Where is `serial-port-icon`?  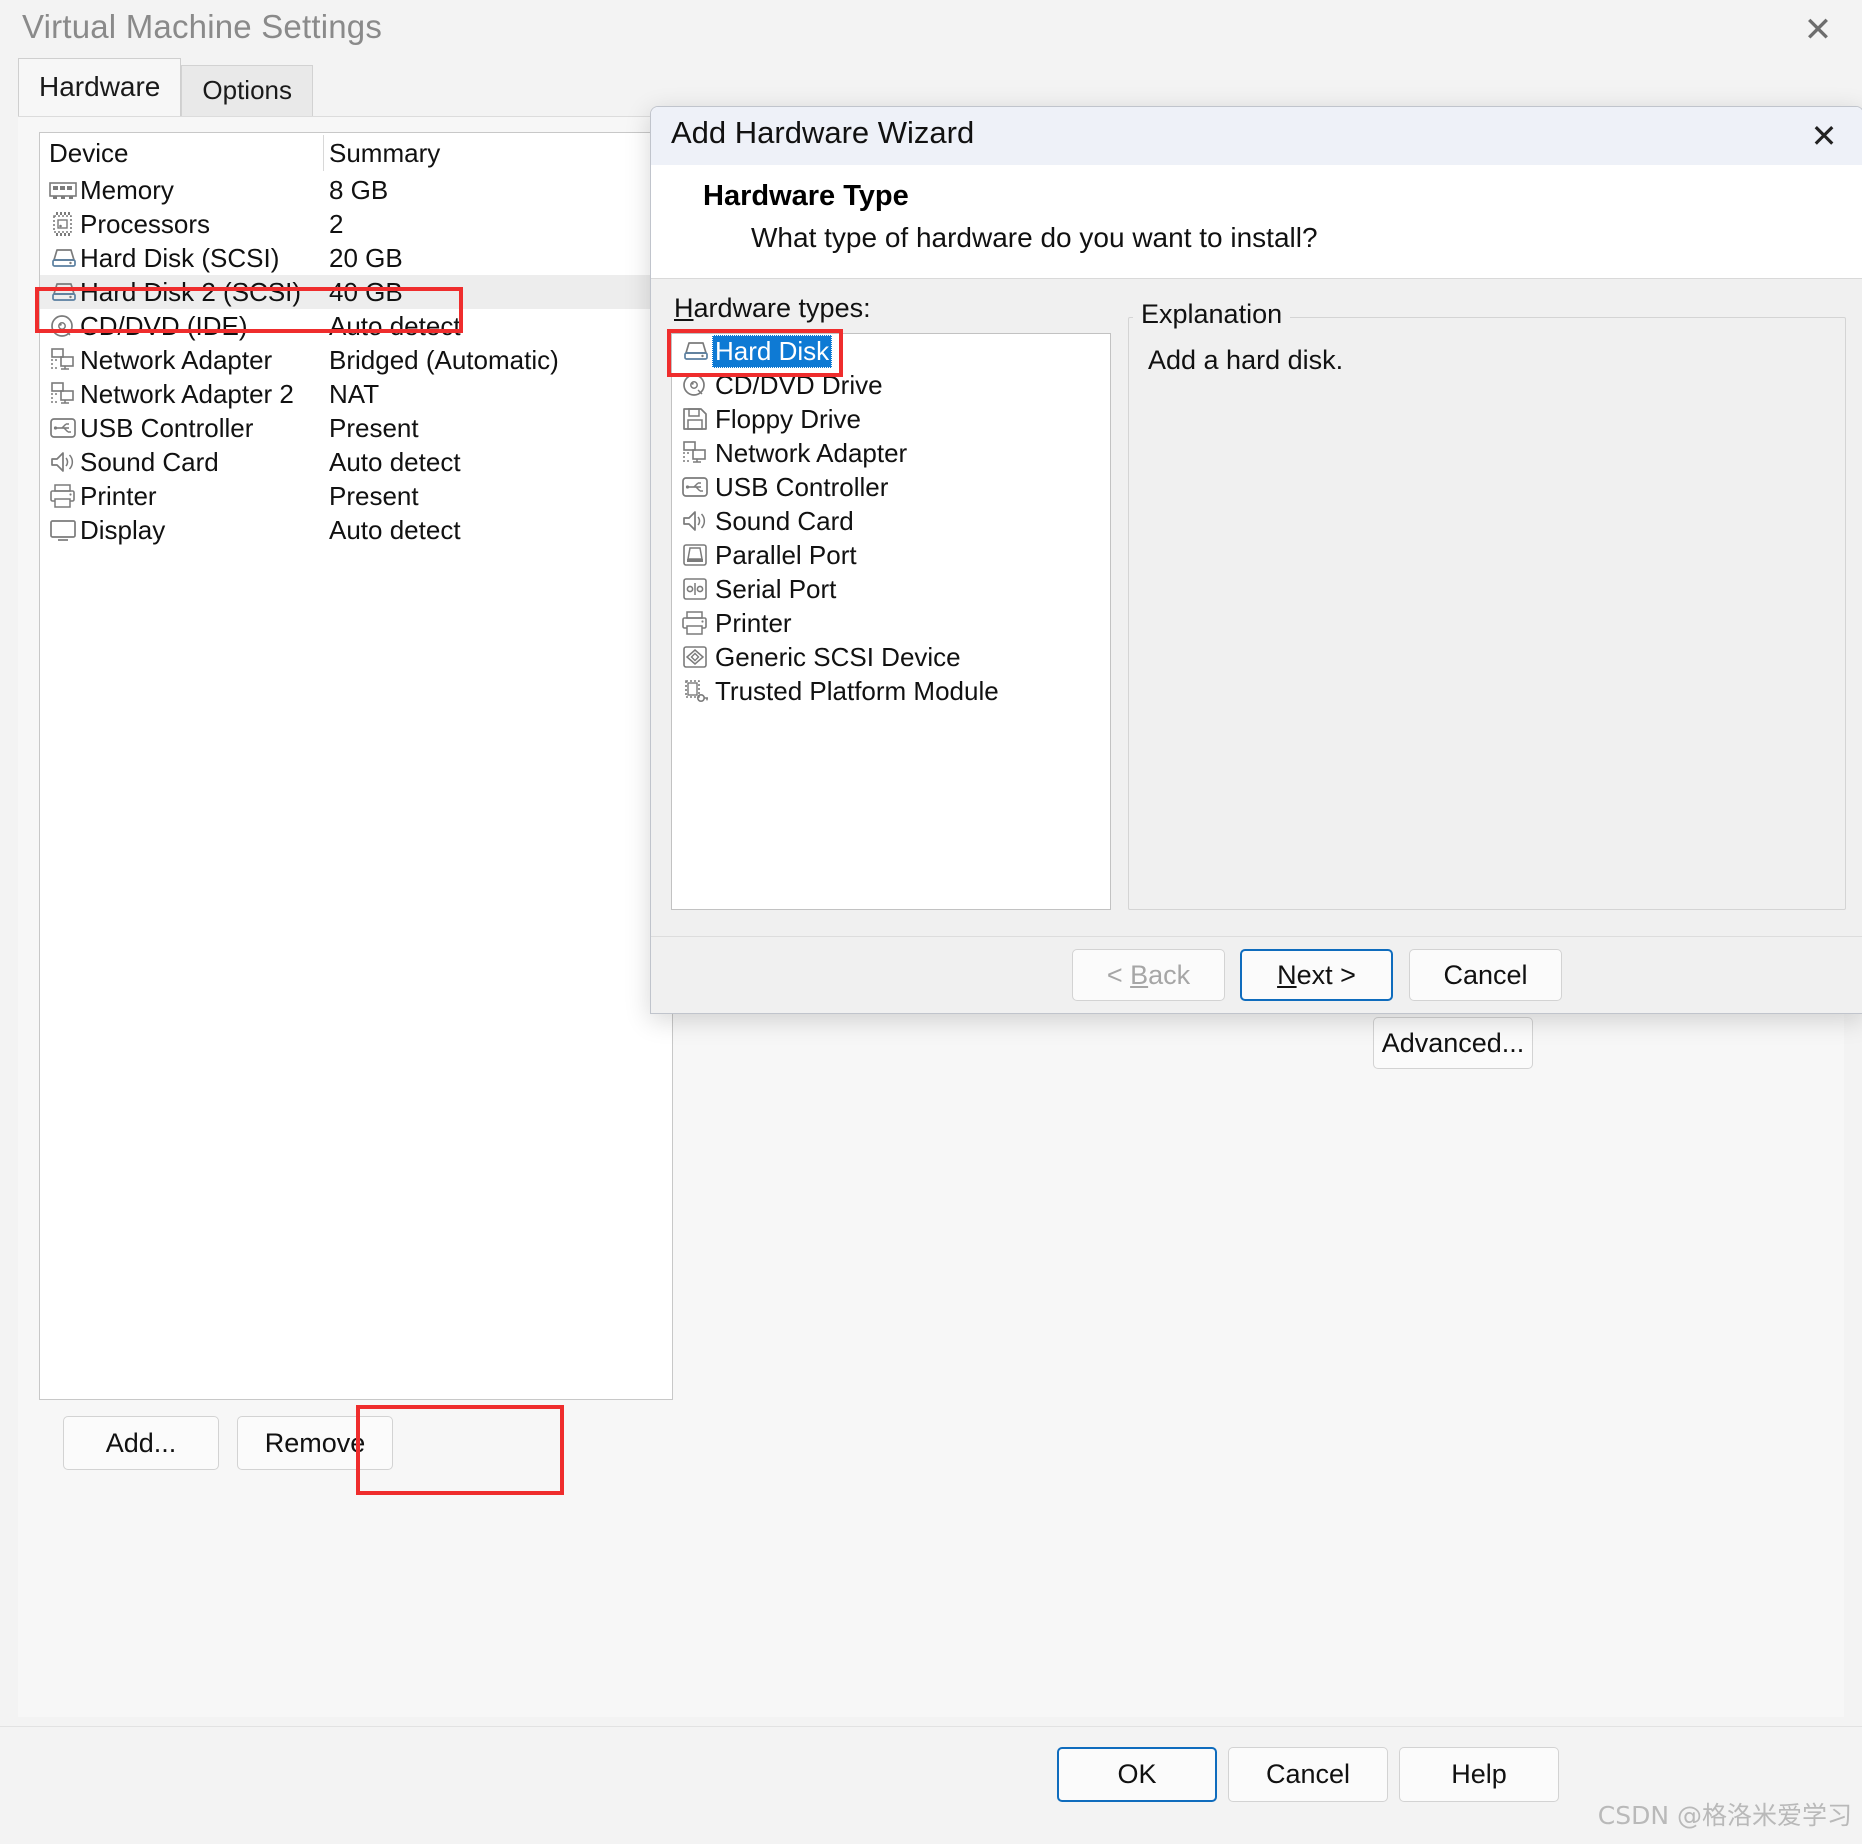 serial-port-icon is located at coordinates (695, 589).